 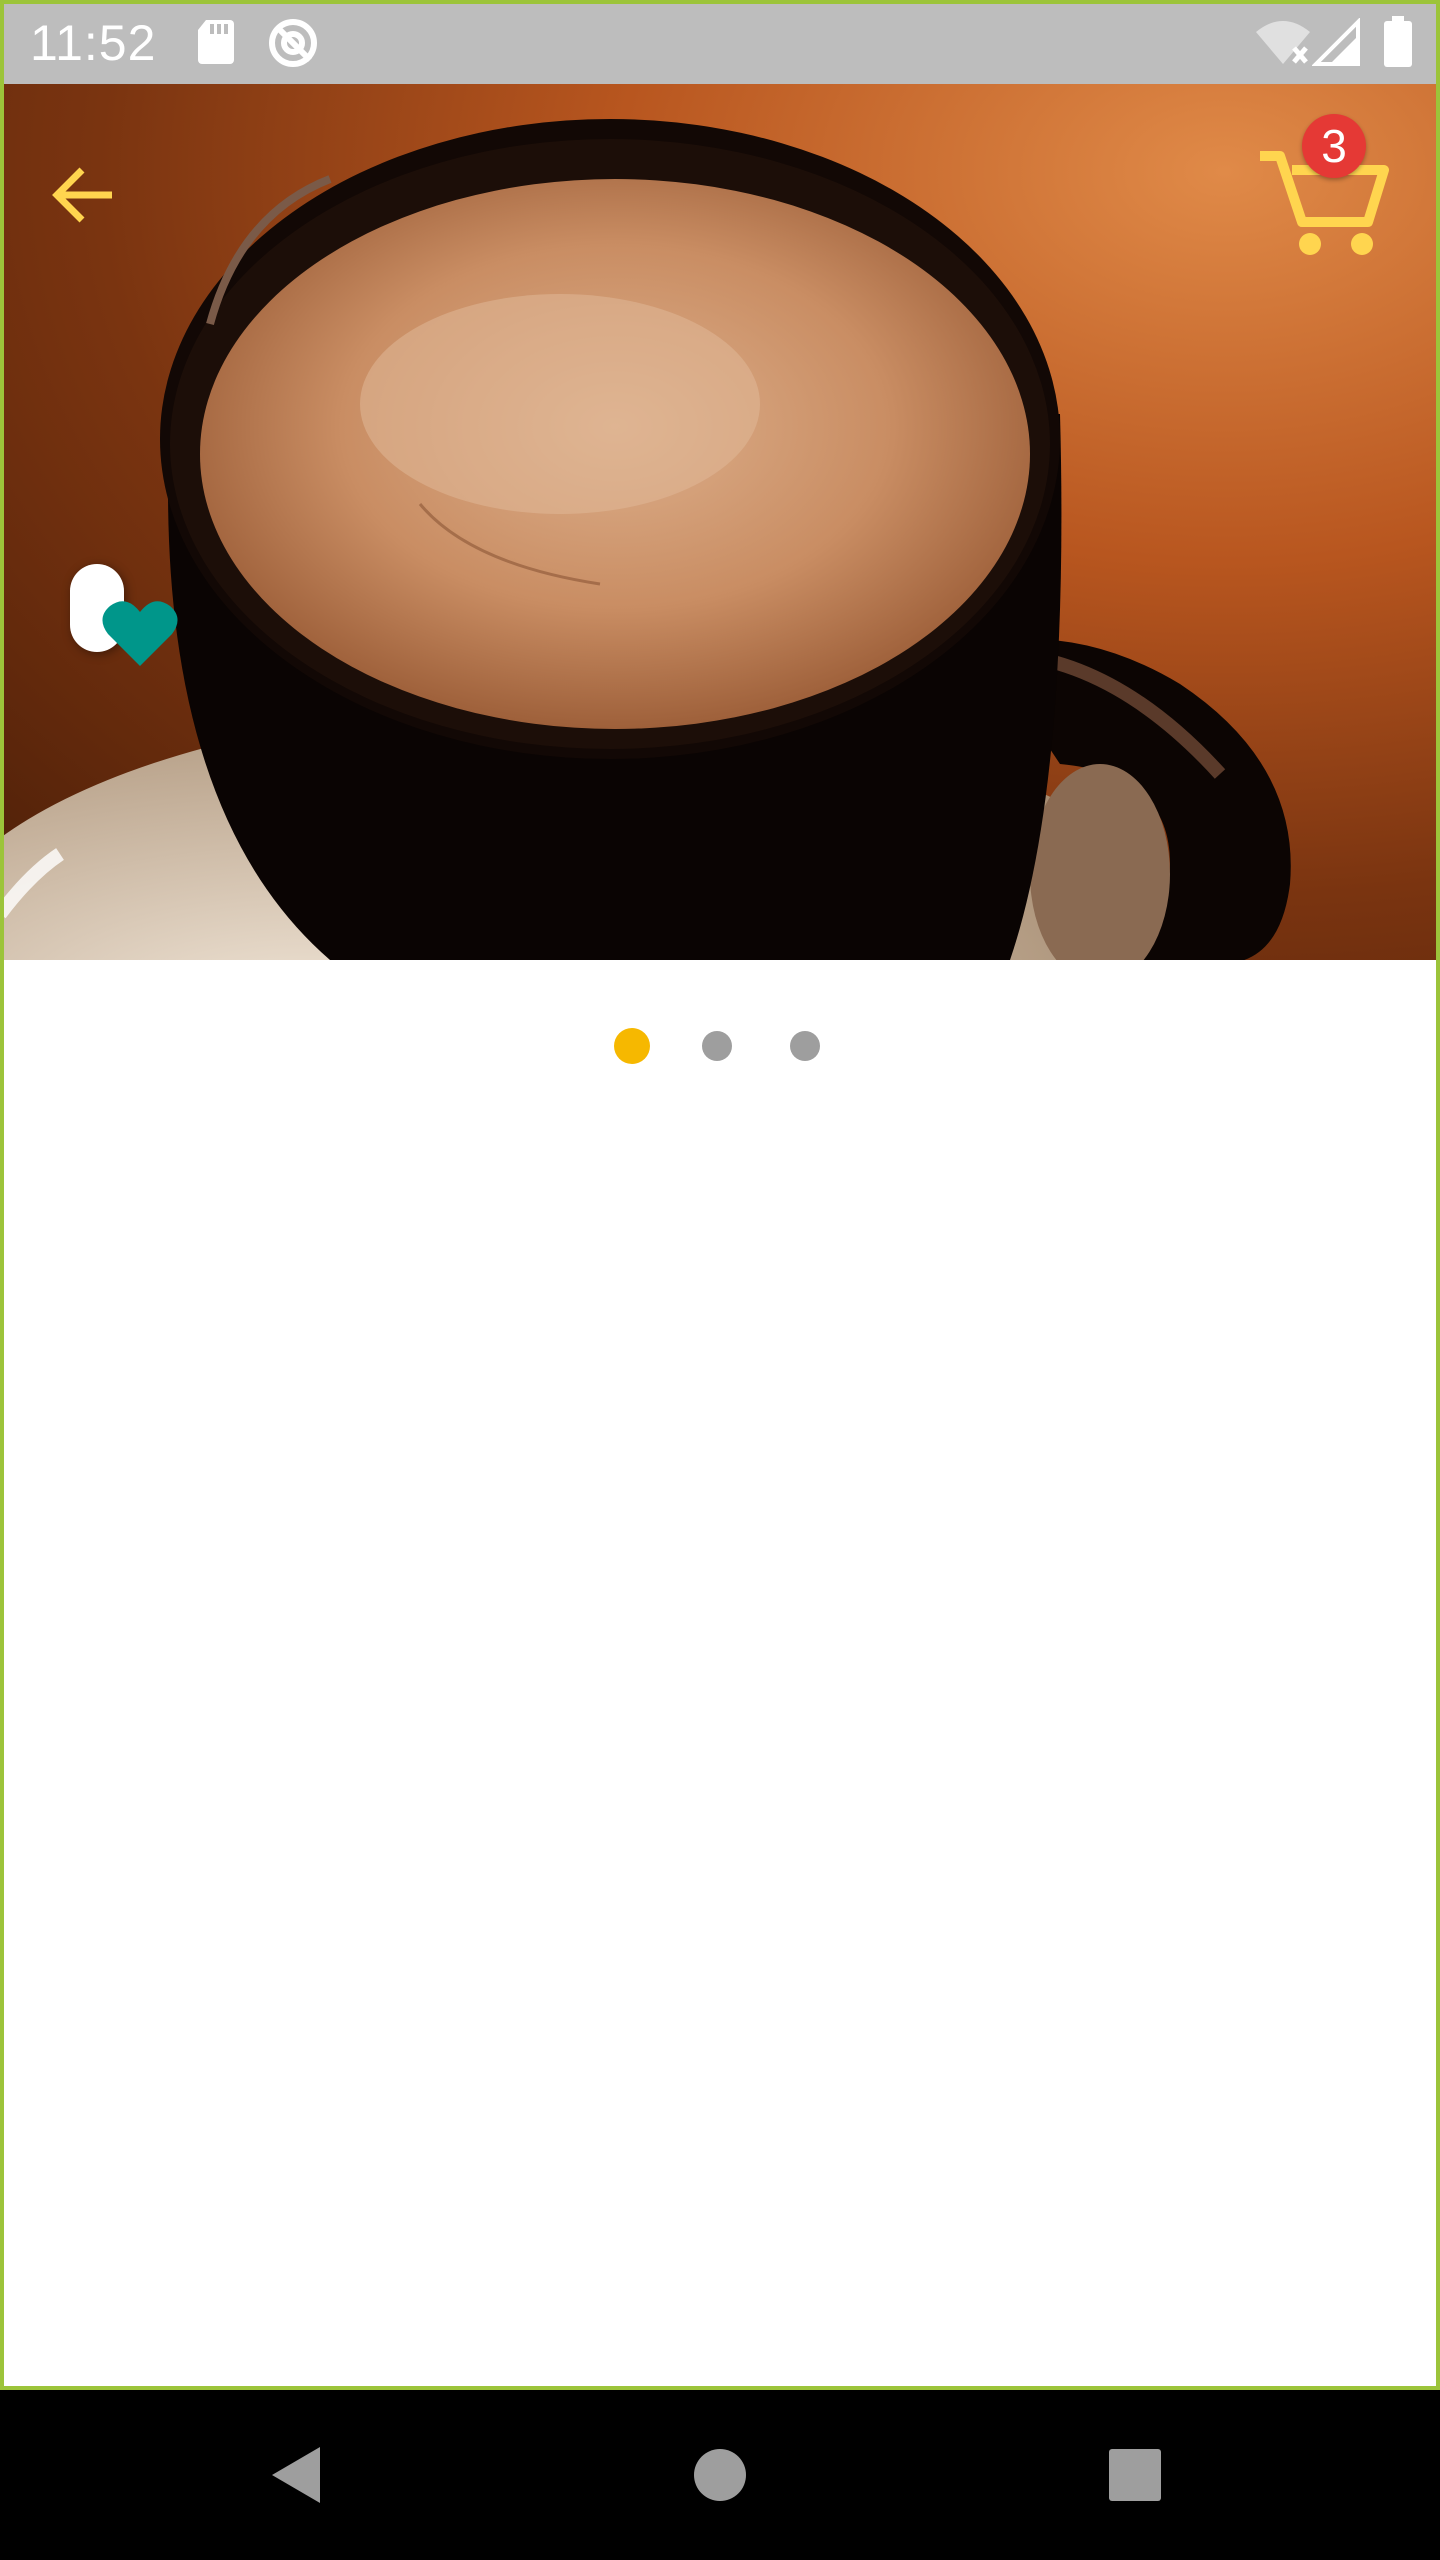 I want to click on back-triangle-icon, so click(x=296, y=2475).